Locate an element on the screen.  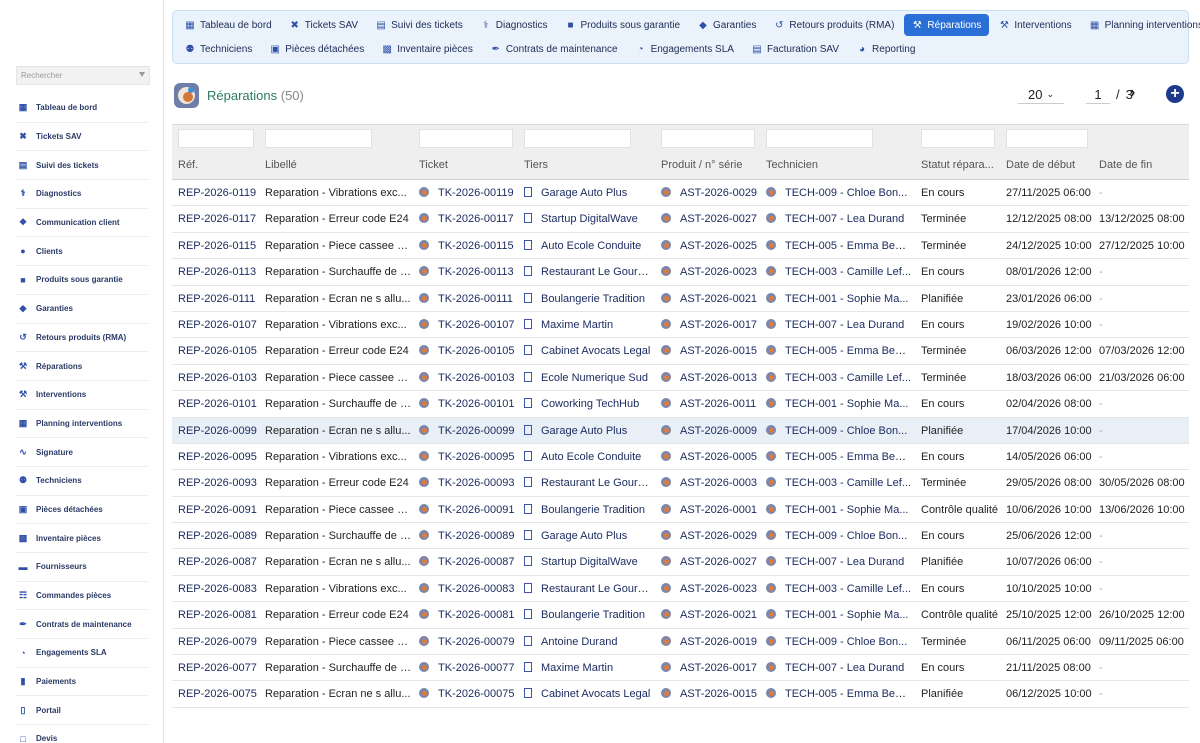
table-cell: TK-2026-00105 is located at coordinates (469, 351).